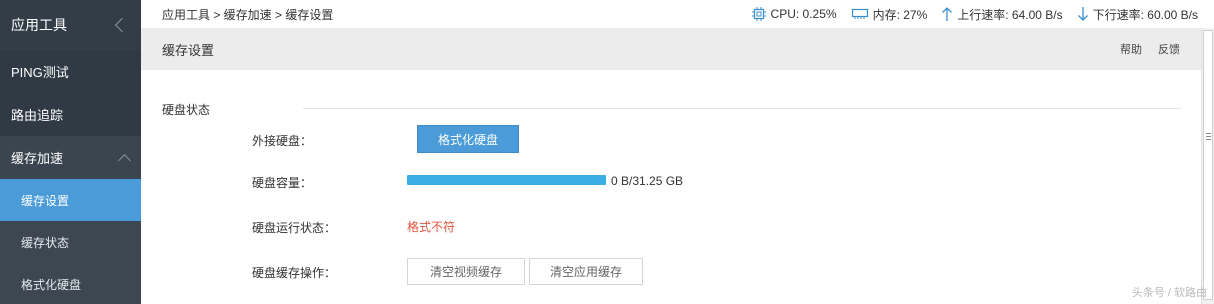 This screenshot has width=1214, height=304. I want to click on sidebar-item-label: 缓存状态, so click(45, 242).